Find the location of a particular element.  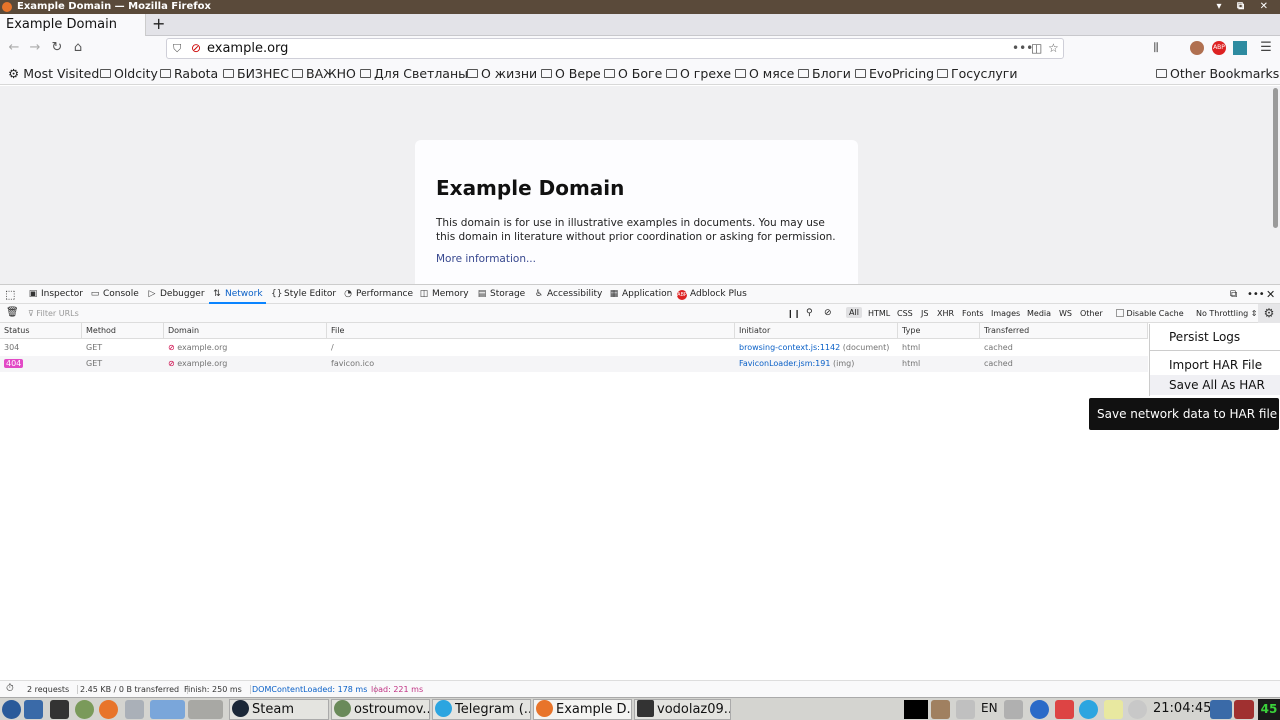

reload-icon: ↻ is located at coordinates (57, 48).